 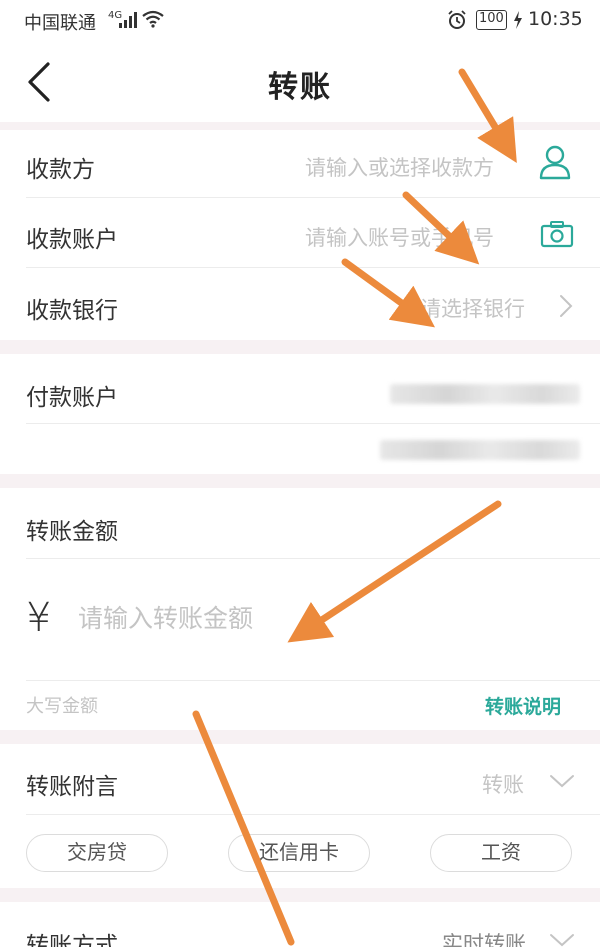 I want to click on payee-account-label: 收款账户, so click(x=72, y=240).